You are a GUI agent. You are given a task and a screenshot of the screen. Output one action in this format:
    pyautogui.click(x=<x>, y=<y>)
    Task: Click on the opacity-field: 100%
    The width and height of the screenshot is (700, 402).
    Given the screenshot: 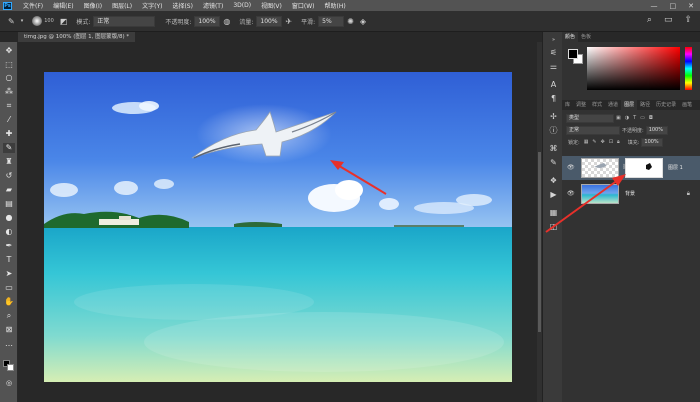 What is the action you would take?
    pyautogui.click(x=207, y=21)
    